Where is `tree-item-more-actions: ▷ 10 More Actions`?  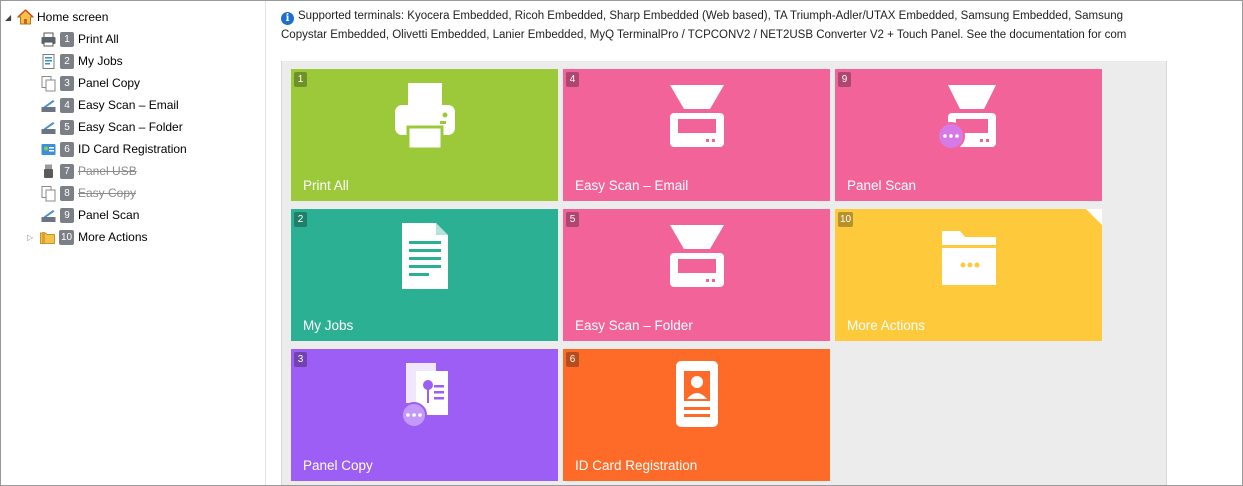
tree-item-more-actions: ▷ 10 More Actions is located at coordinates (87, 237).